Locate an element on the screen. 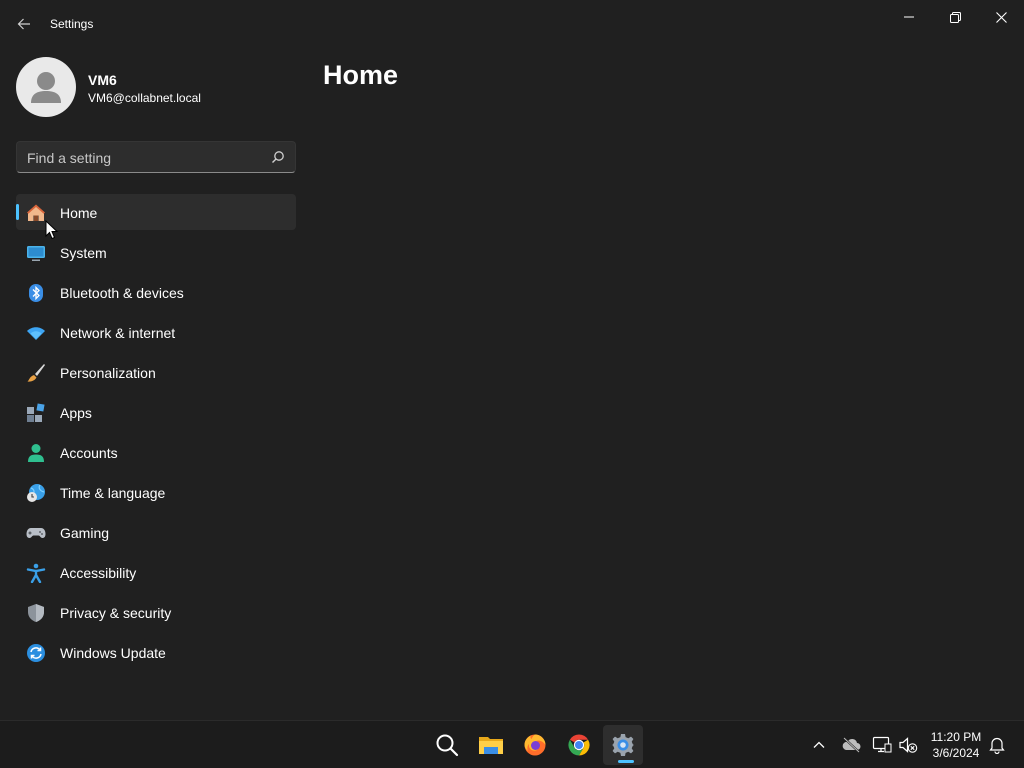 This screenshot has height=768, width=1024. sidebar-item-label: Bluetooth & devices is located at coordinates (122, 293).